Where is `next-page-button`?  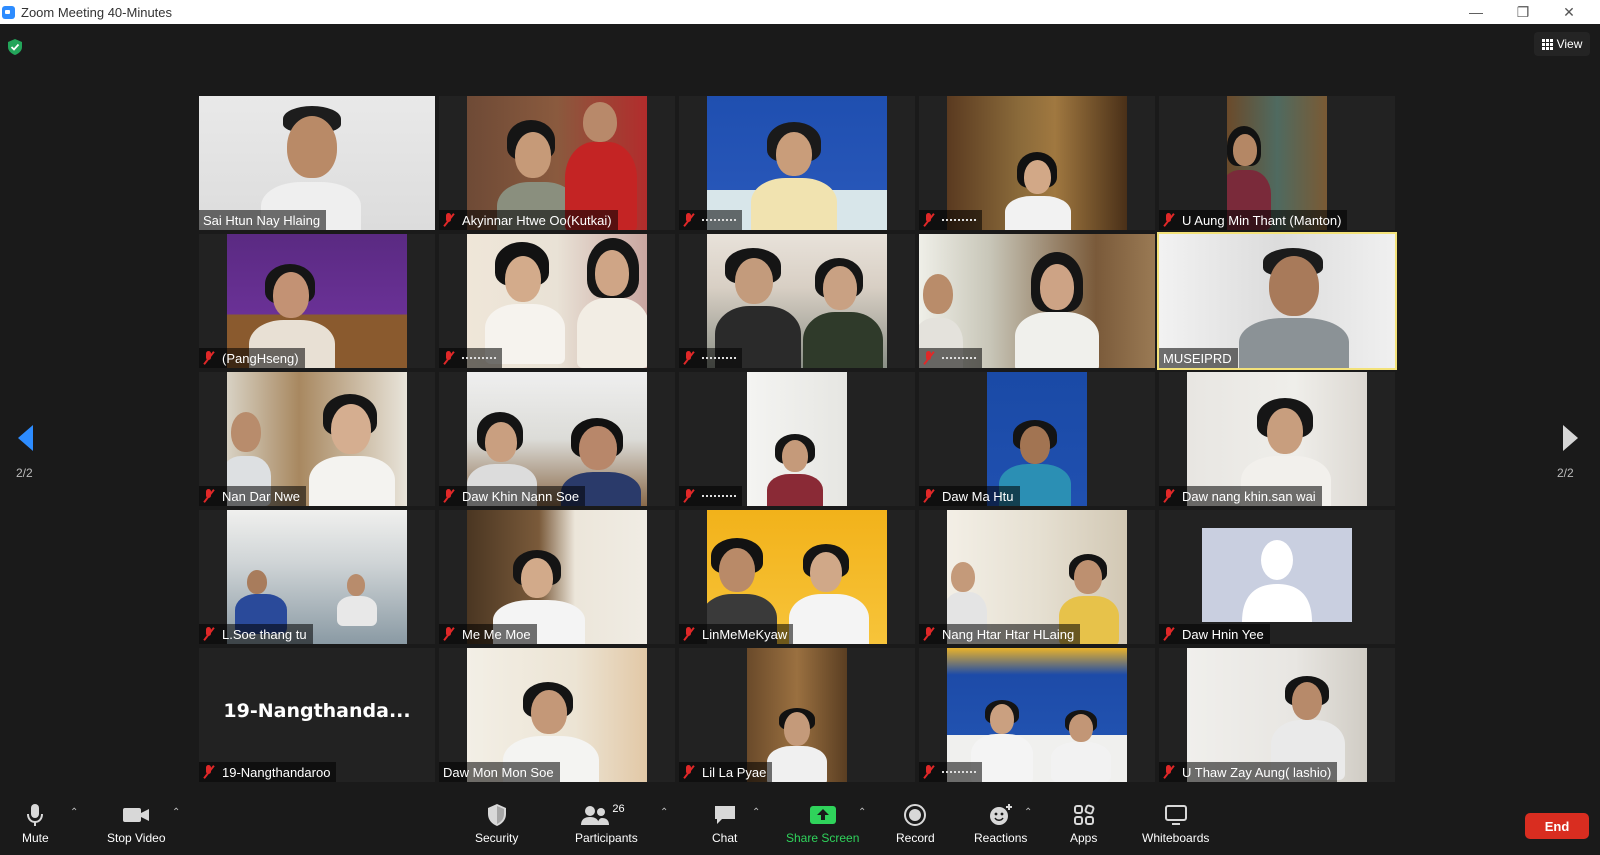
next-page-button is located at coordinates (1571, 438).